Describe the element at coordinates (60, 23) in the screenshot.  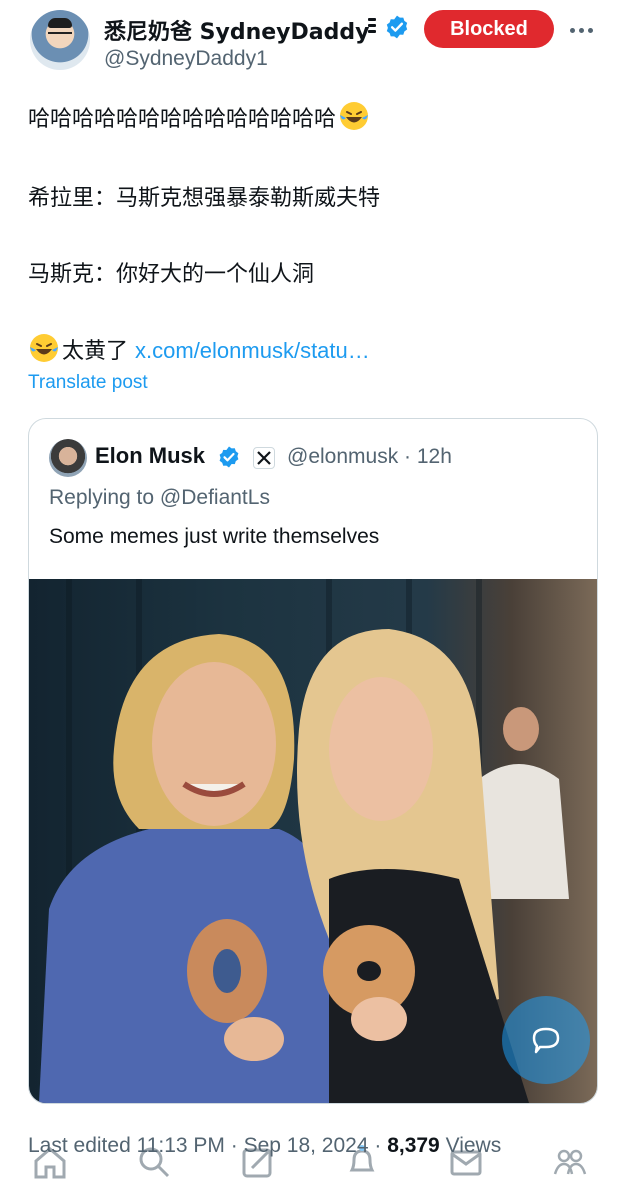
I see `avatar-hair` at that location.